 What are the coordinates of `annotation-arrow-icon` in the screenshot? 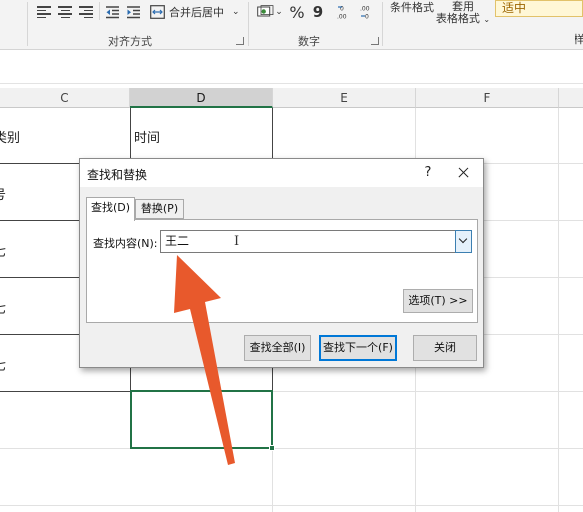 It's located at (204, 360).